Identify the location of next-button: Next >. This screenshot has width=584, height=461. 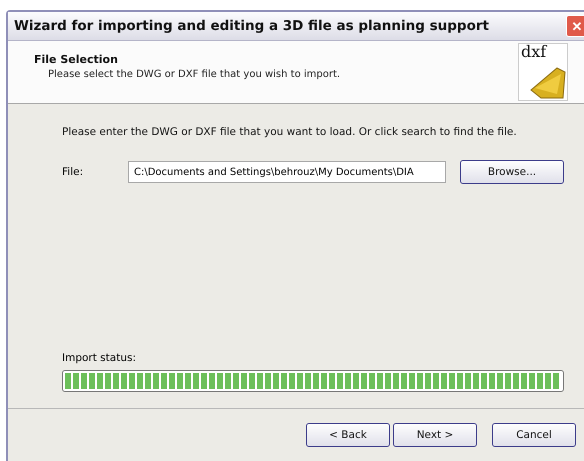
(435, 435).